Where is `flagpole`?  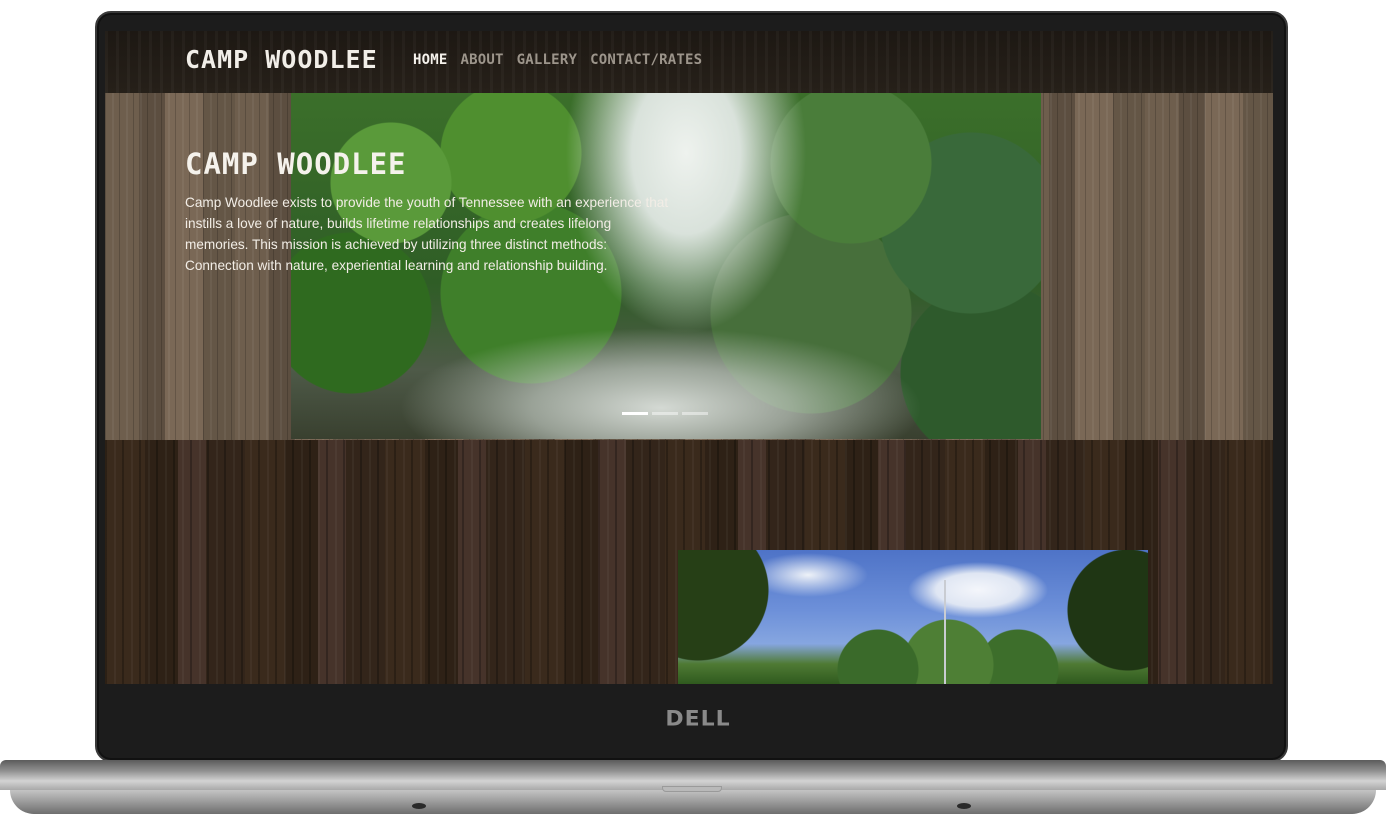
flagpole is located at coordinates (945, 632).